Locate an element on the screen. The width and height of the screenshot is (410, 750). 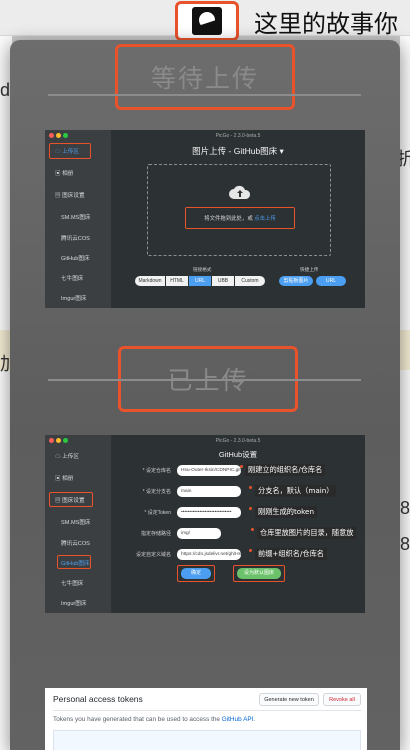
path-label: 指定存储路径 is located at coordinates (155, 534).